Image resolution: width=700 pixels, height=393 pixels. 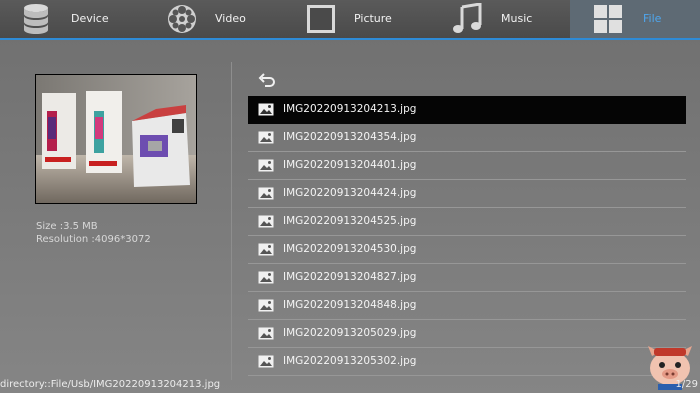 What do you see at coordinates (350, 137) in the screenshot?
I see `file-name: IMG20220913204354.jpg` at bounding box center [350, 137].